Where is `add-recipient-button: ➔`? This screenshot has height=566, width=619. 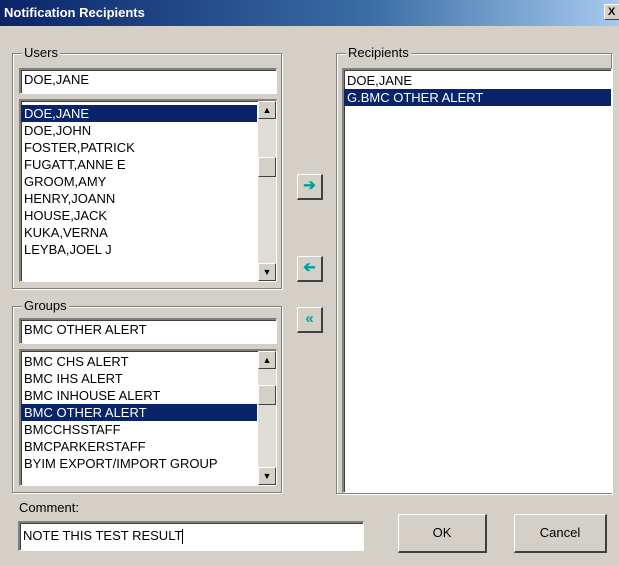
add-recipient-button: ➔ is located at coordinates (310, 187).